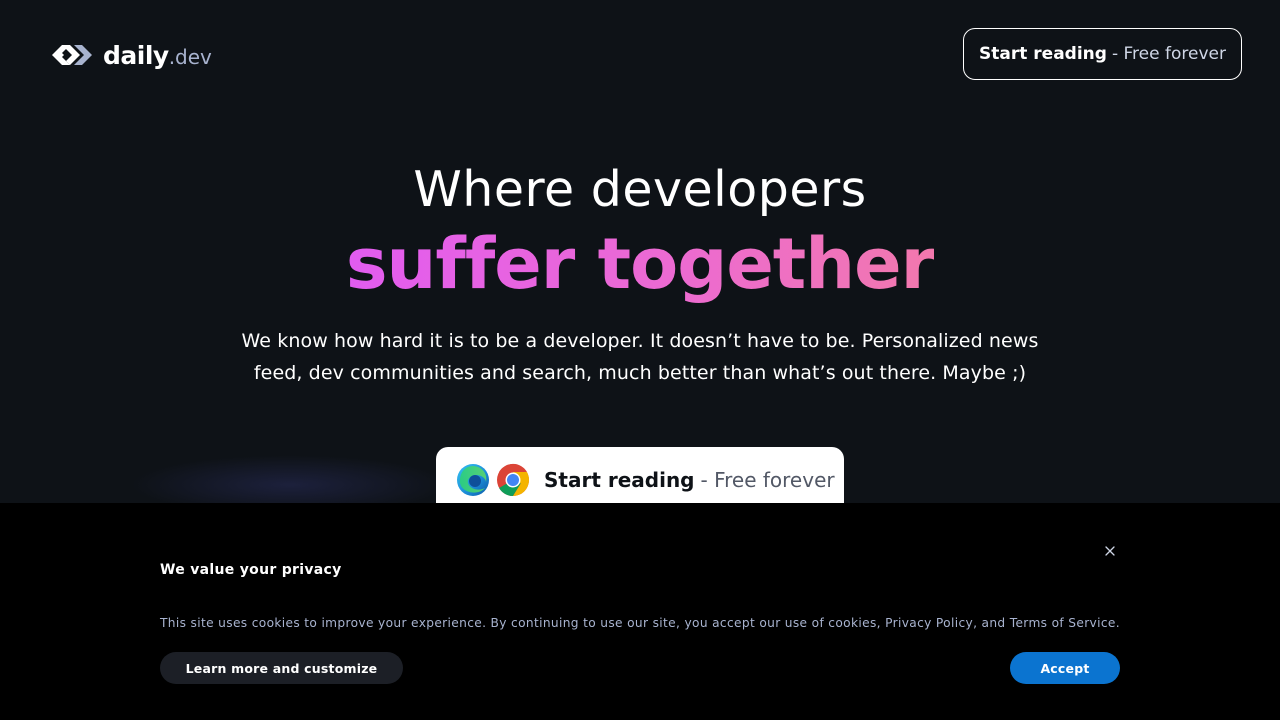 The width and height of the screenshot is (1280, 720). I want to click on logo-link: daily .dev, so click(130, 55).